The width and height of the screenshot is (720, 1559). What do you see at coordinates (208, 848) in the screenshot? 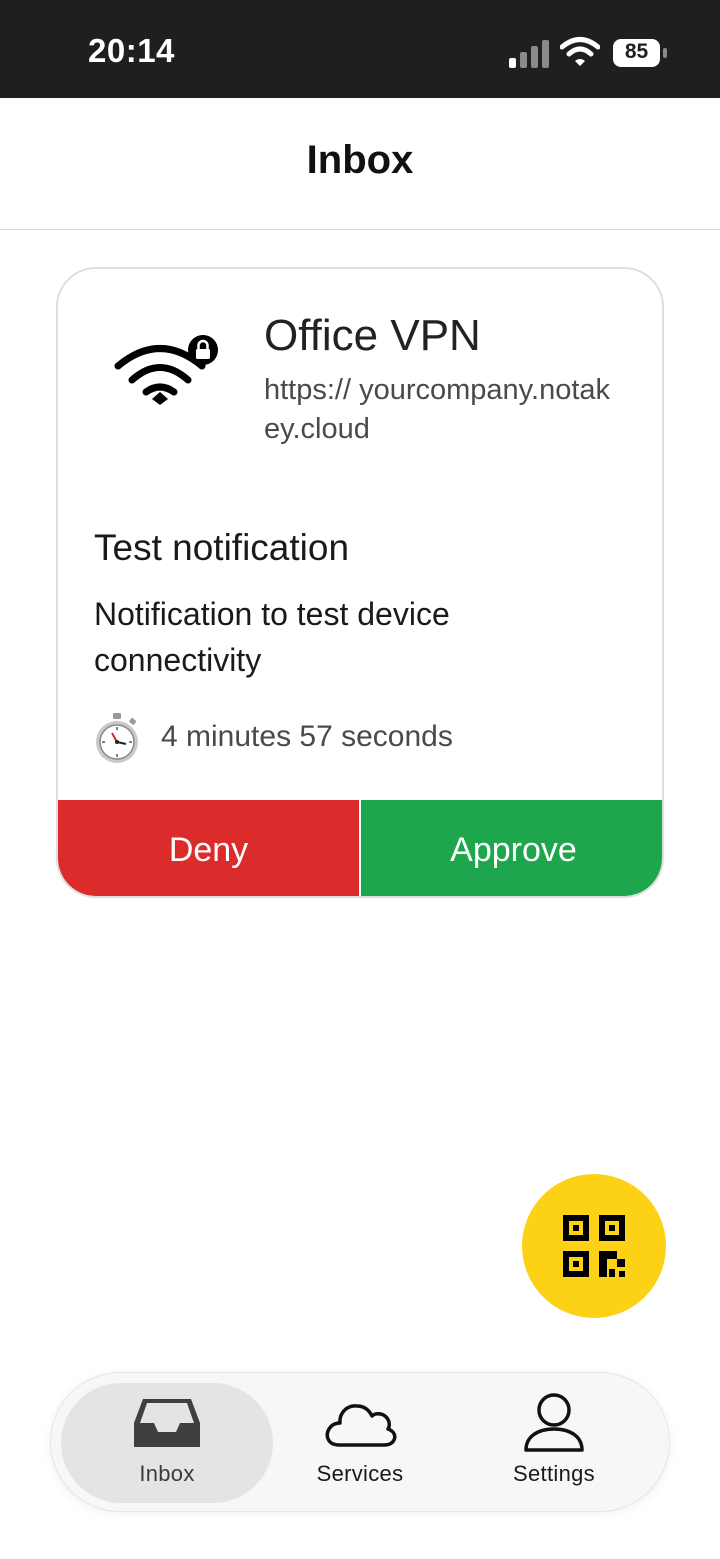
I see `deny-button: Deny` at bounding box center [208, 848].